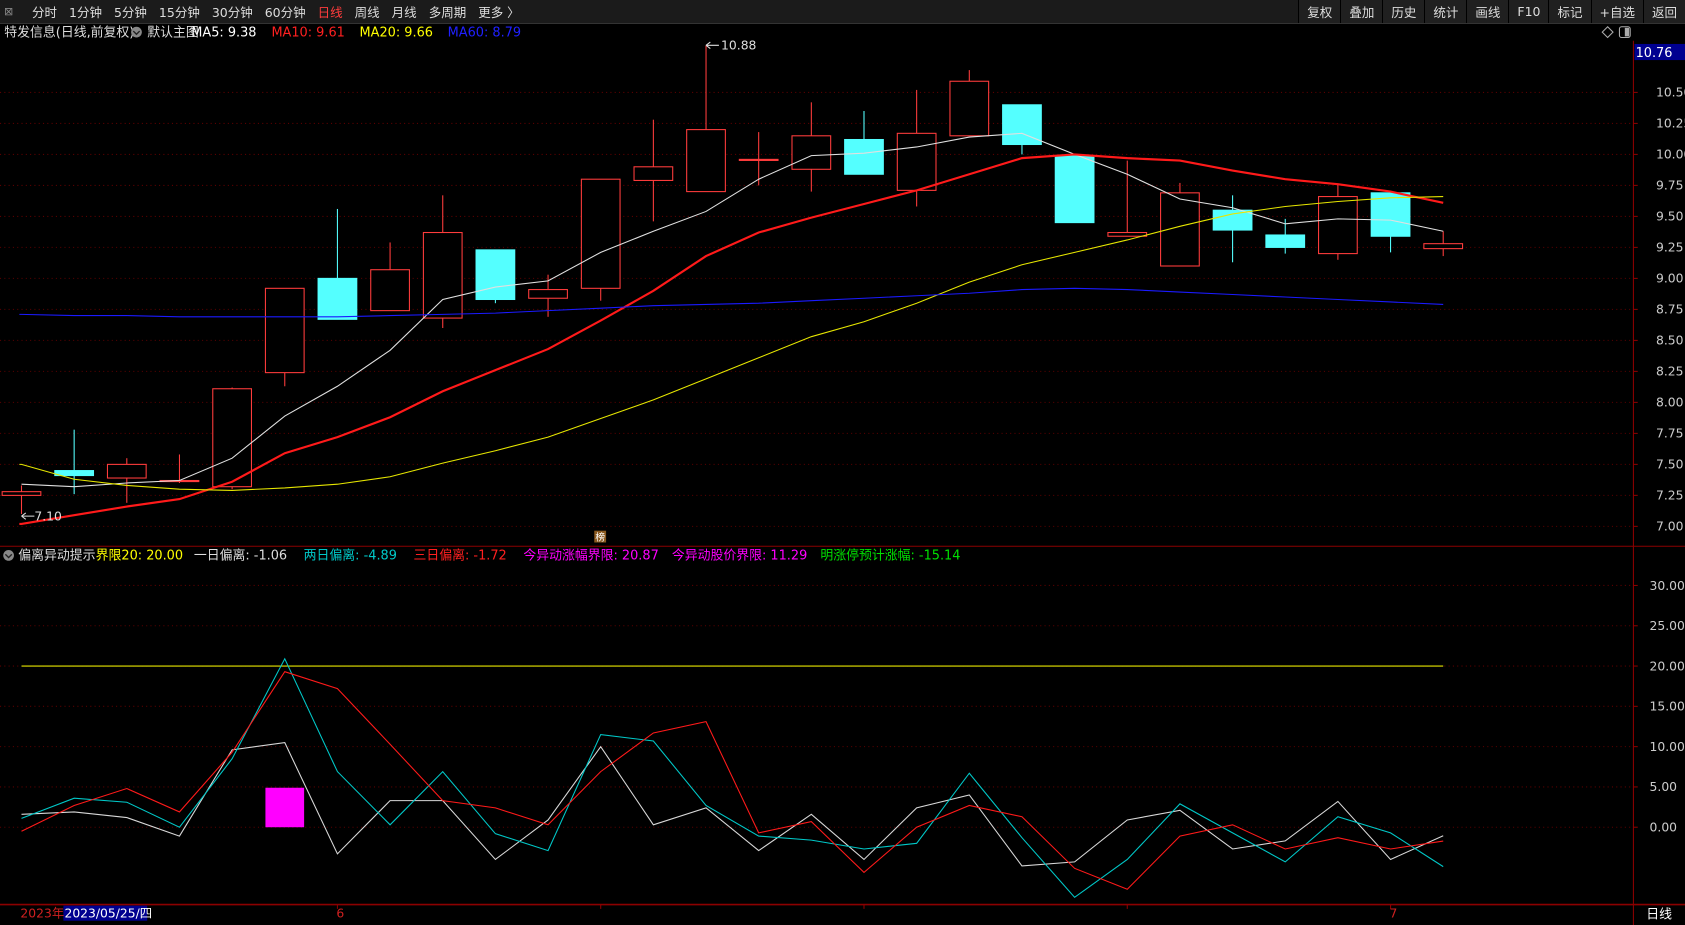  Describe the element at coordinates (1664, 787) in the screenshot. I see `indicator-y-tick-label: 5.00` at that location.